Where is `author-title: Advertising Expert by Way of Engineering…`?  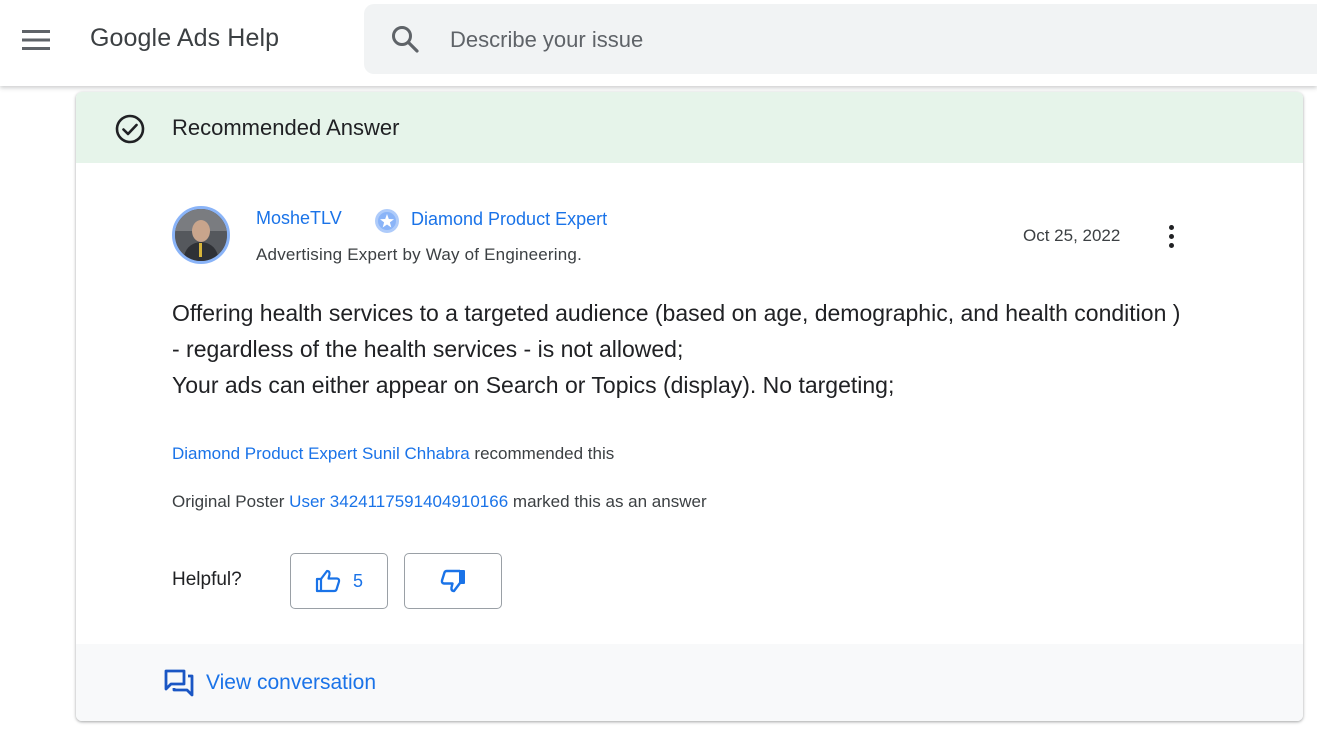
author-title: Advertising Expert by Way of Engineering… is located at coordinates (419, 254).